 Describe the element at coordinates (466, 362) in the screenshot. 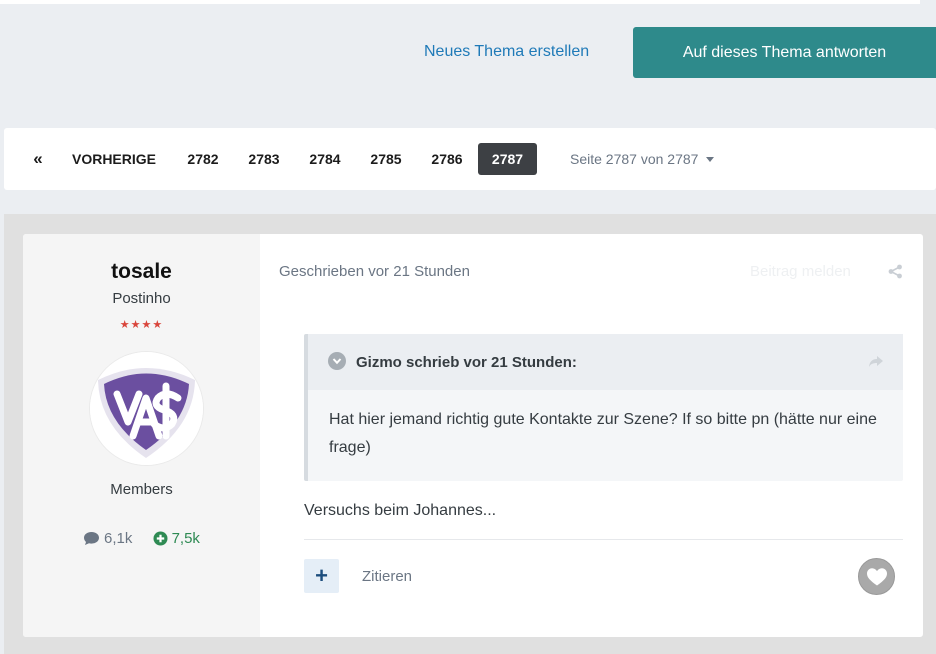

I see `quote-citation: Gizmo schrieb vor 21 Stunden:` at that location.